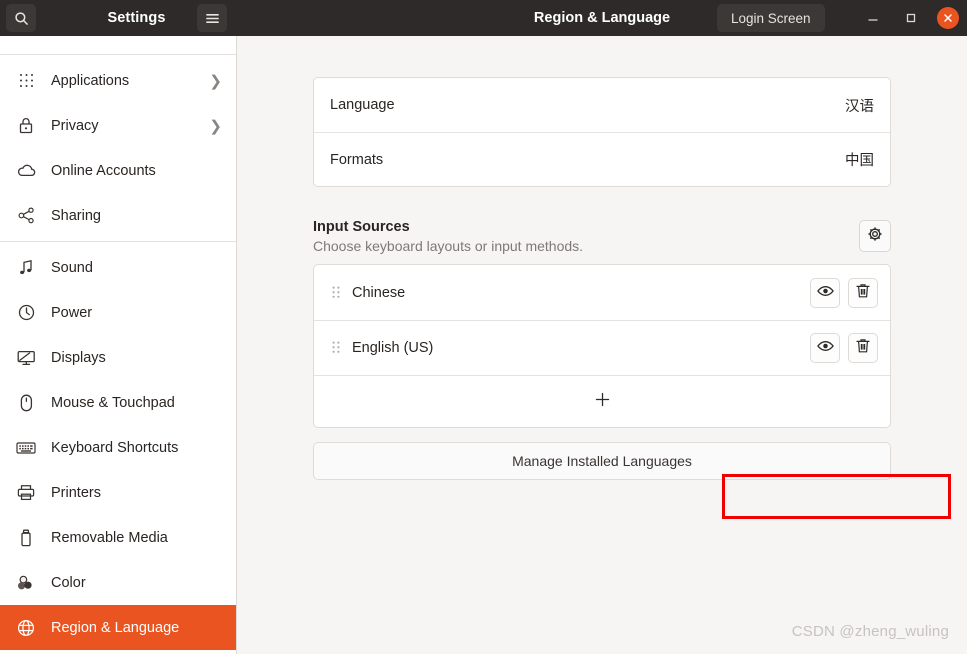  Describe the element at coordinates (26, 538) in the screenshot. I see `usb-drive-icon` at that location.